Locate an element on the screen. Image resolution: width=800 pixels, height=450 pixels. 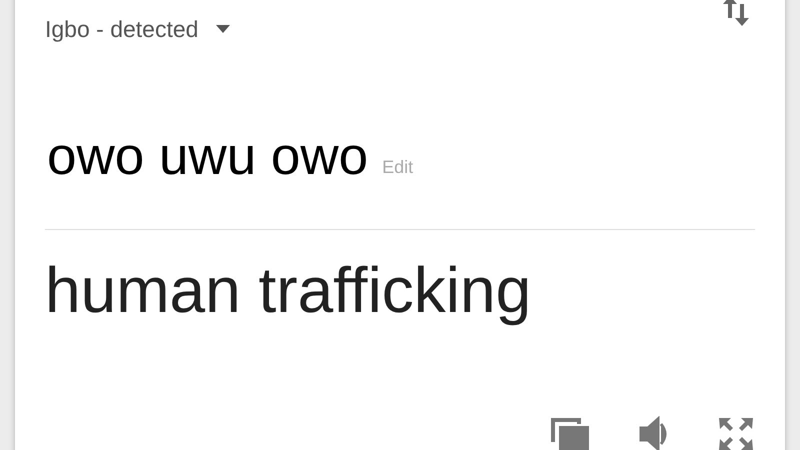
speaker-icon is located at coordinates (654, 433).